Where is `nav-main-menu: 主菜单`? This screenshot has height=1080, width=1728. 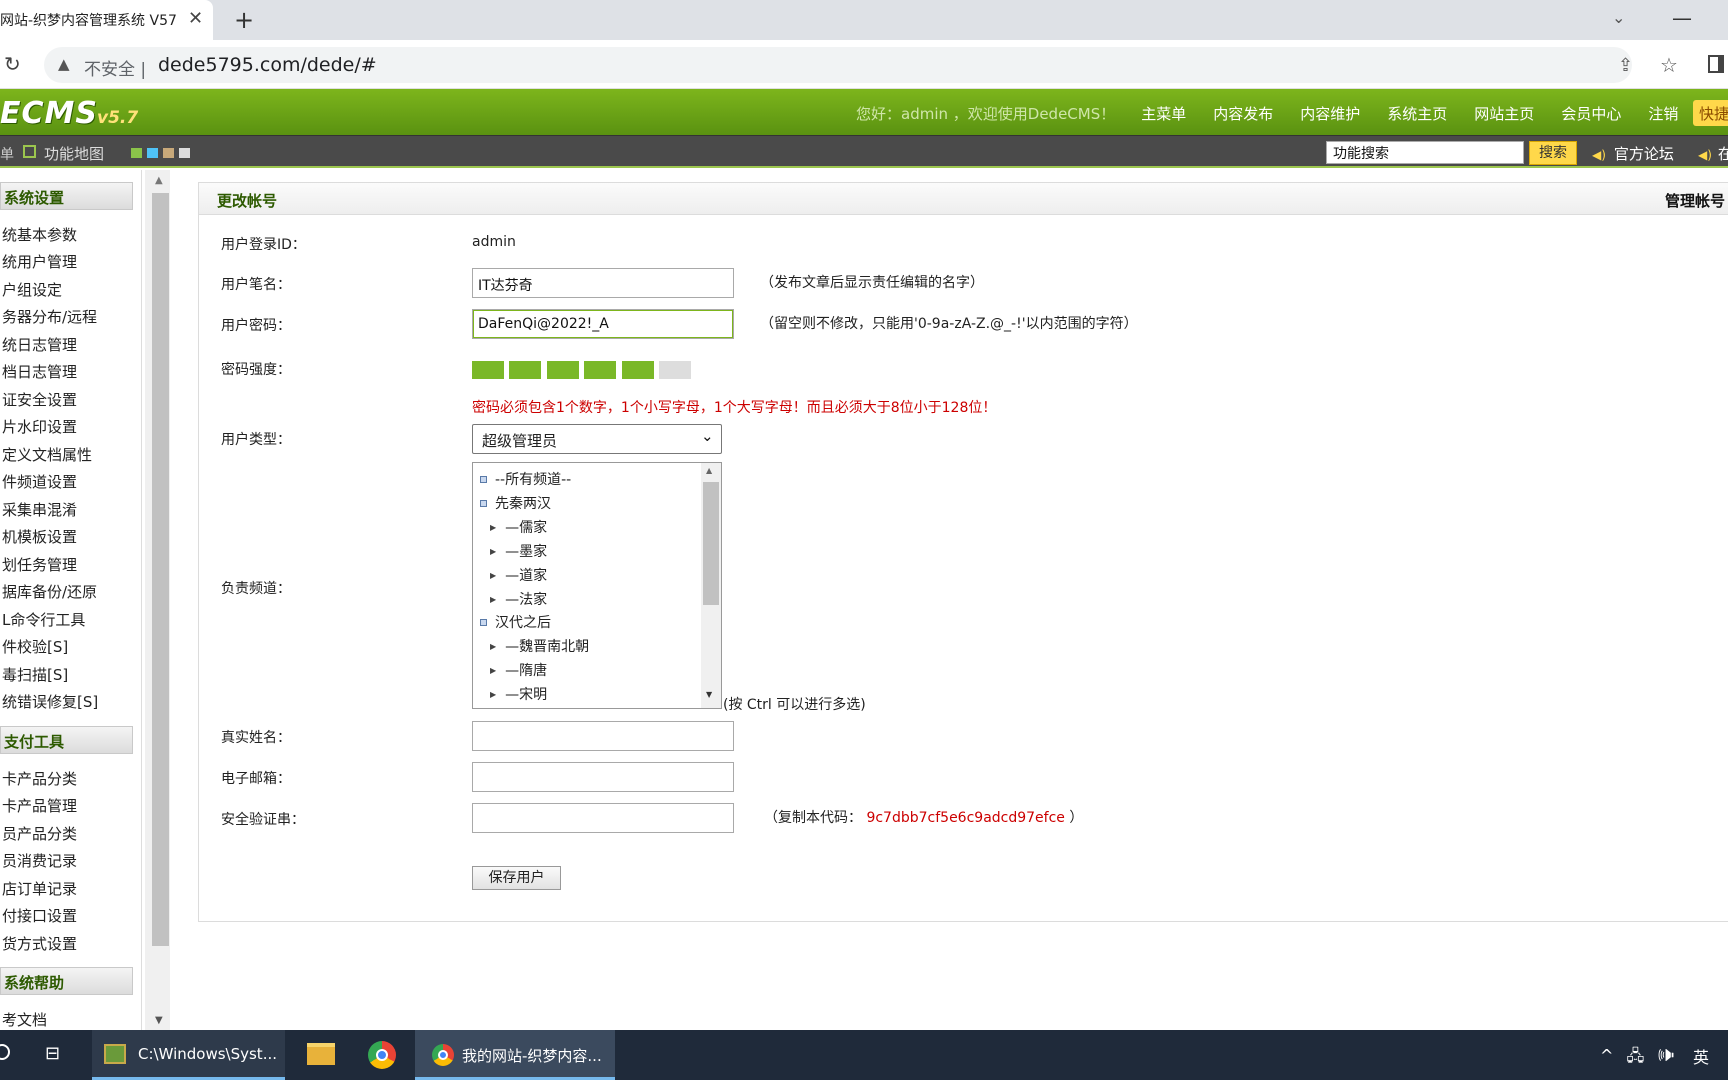
nav-main-menu: 主菜单 is located at coordinates (1163, 113).